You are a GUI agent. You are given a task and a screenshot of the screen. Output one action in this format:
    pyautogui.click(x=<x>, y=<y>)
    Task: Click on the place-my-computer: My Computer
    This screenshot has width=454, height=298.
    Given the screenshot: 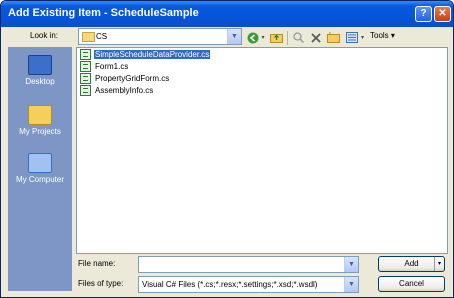 What is the action you would take?
    pyautogui.click(x=40, y=168)
    